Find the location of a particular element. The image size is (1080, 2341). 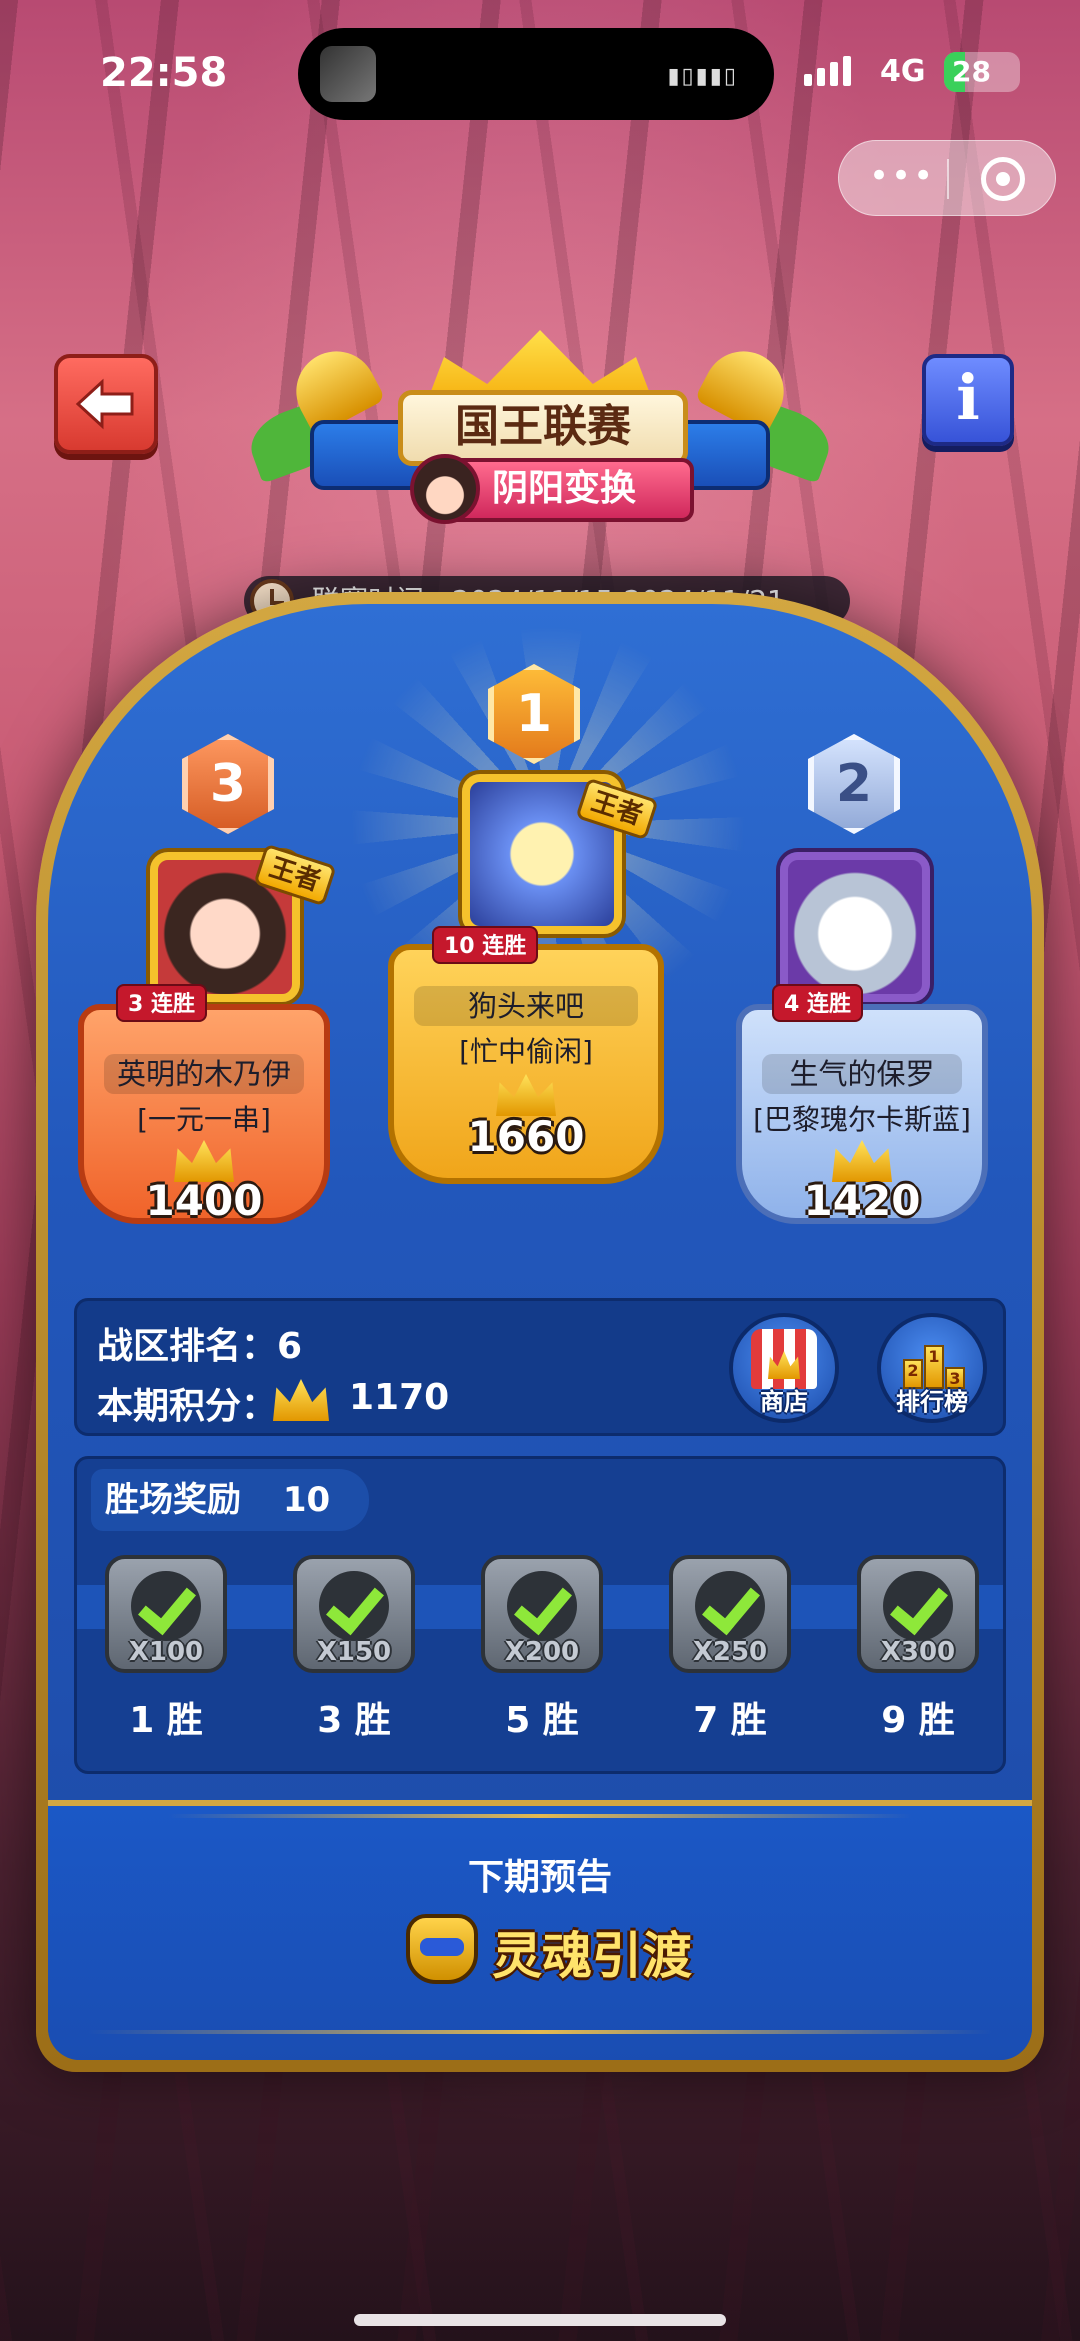

reward-chest: X150 is located at coordinates (354, 1614).